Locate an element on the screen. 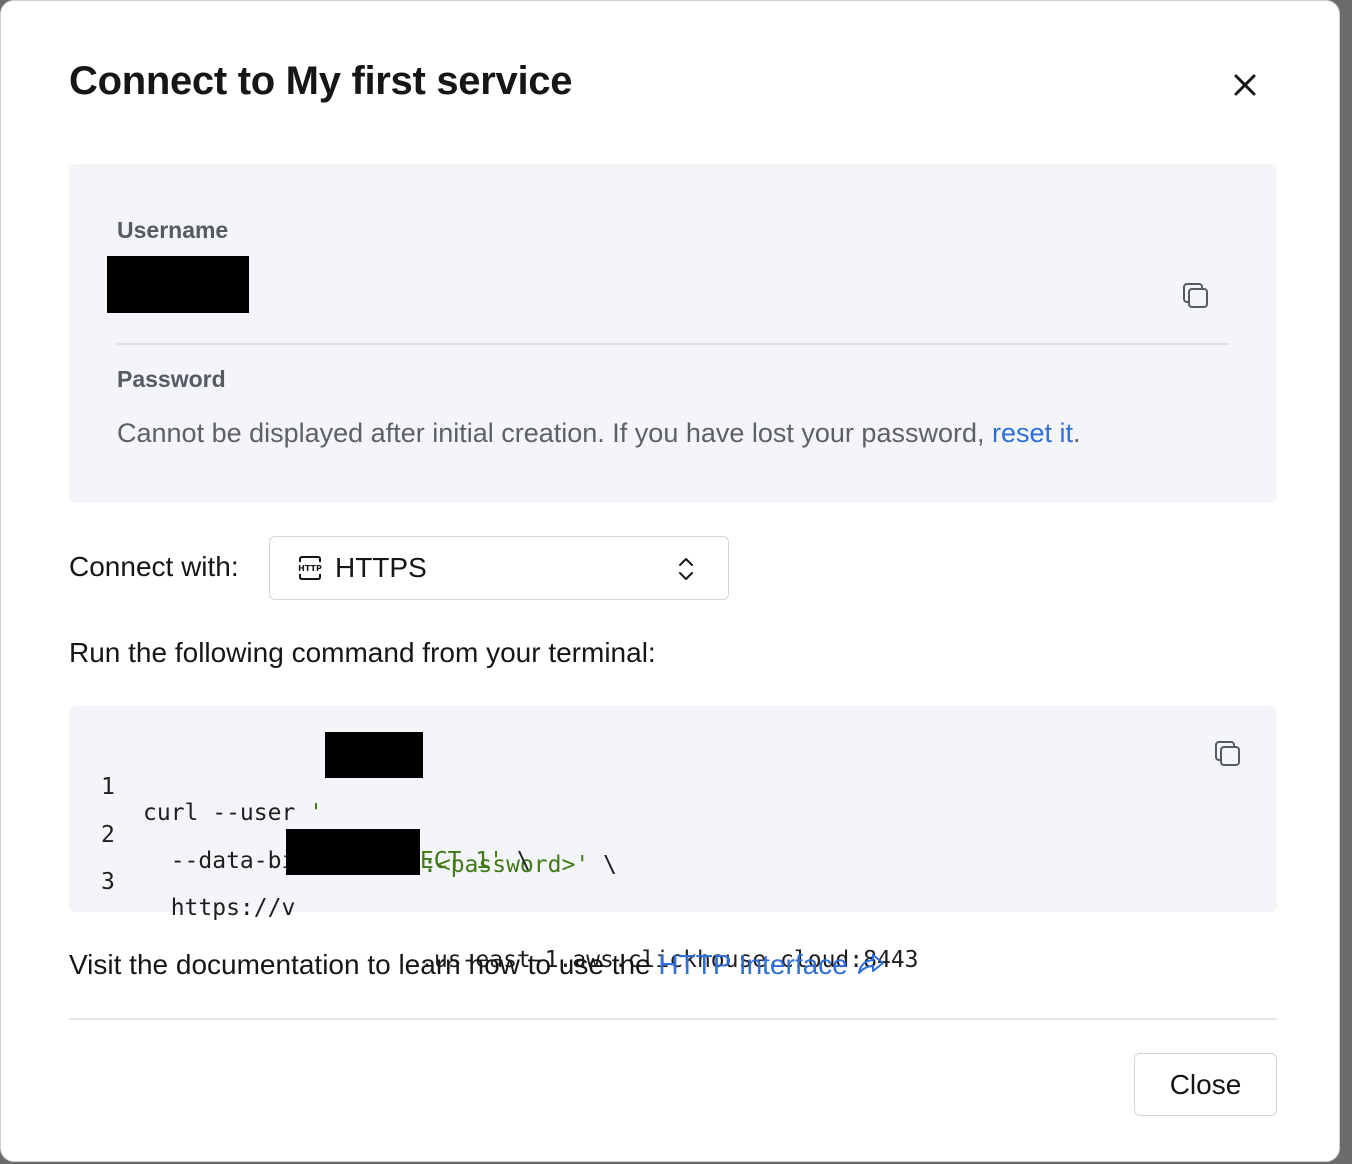  http-interface-link: HTTP Interface is located at coordinates (771, 964).